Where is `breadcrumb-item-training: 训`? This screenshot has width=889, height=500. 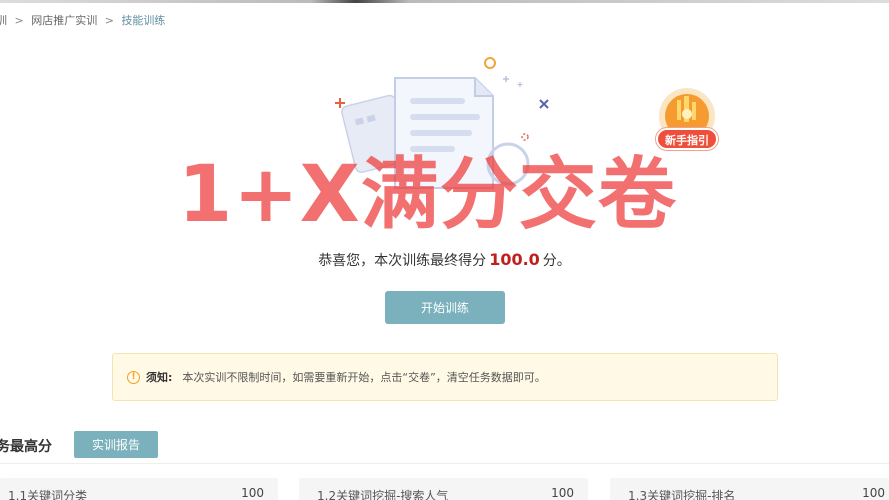 breadcrumb-item-training: 训 is located at coordinates (3, 20).